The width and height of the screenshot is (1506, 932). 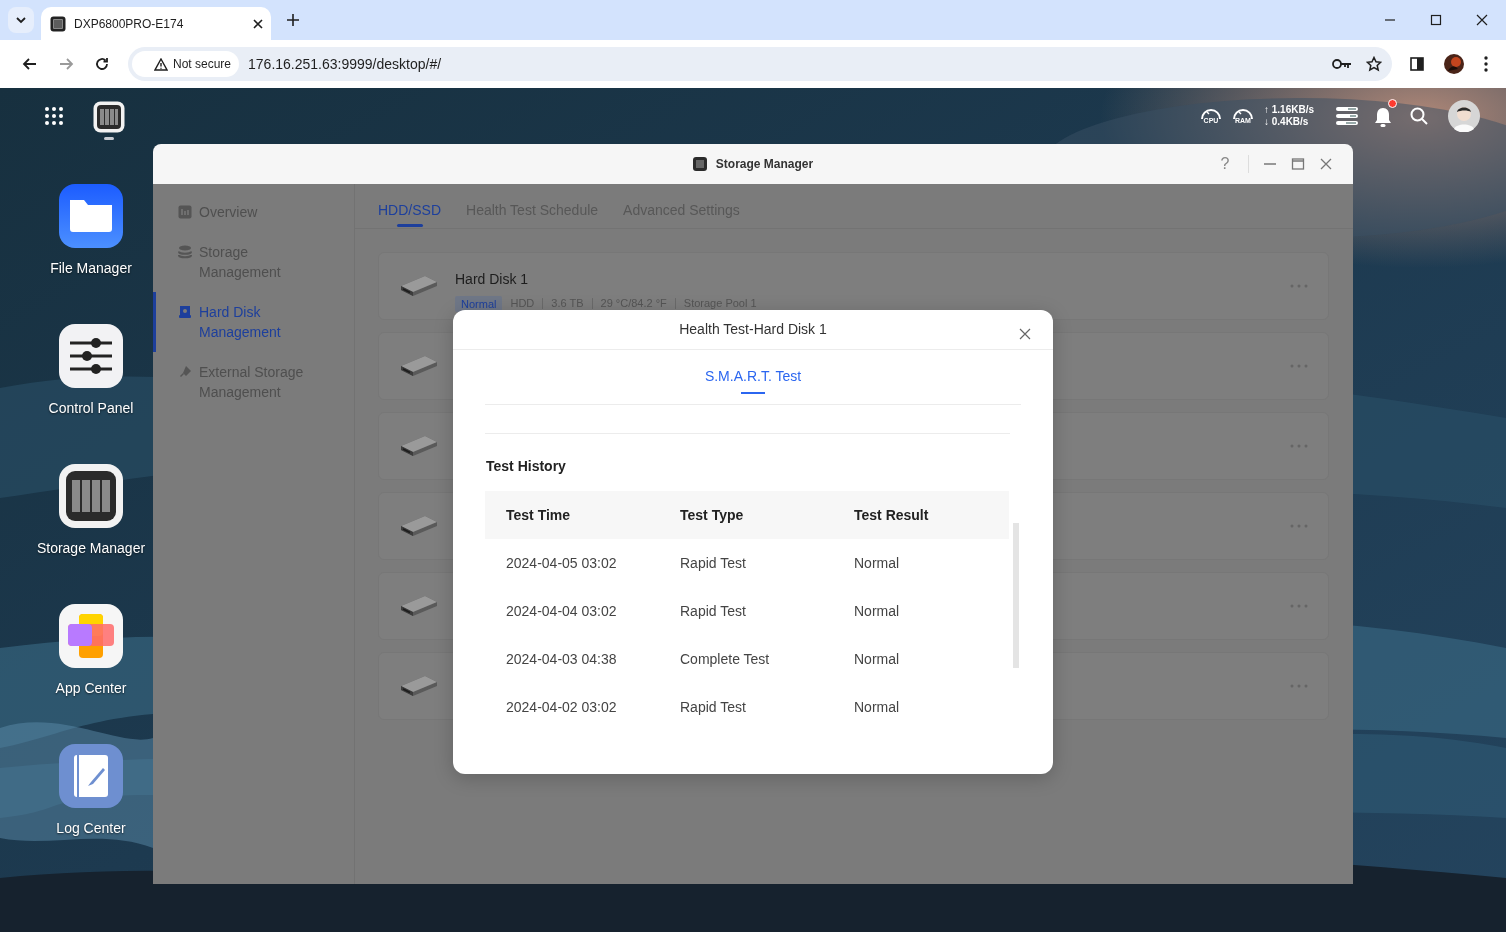 What do you see at coordinates (562, 707) in the screenshot?
I see `table-cell-text: 2024-04-02 03:02` at bounding box center [562, 707].